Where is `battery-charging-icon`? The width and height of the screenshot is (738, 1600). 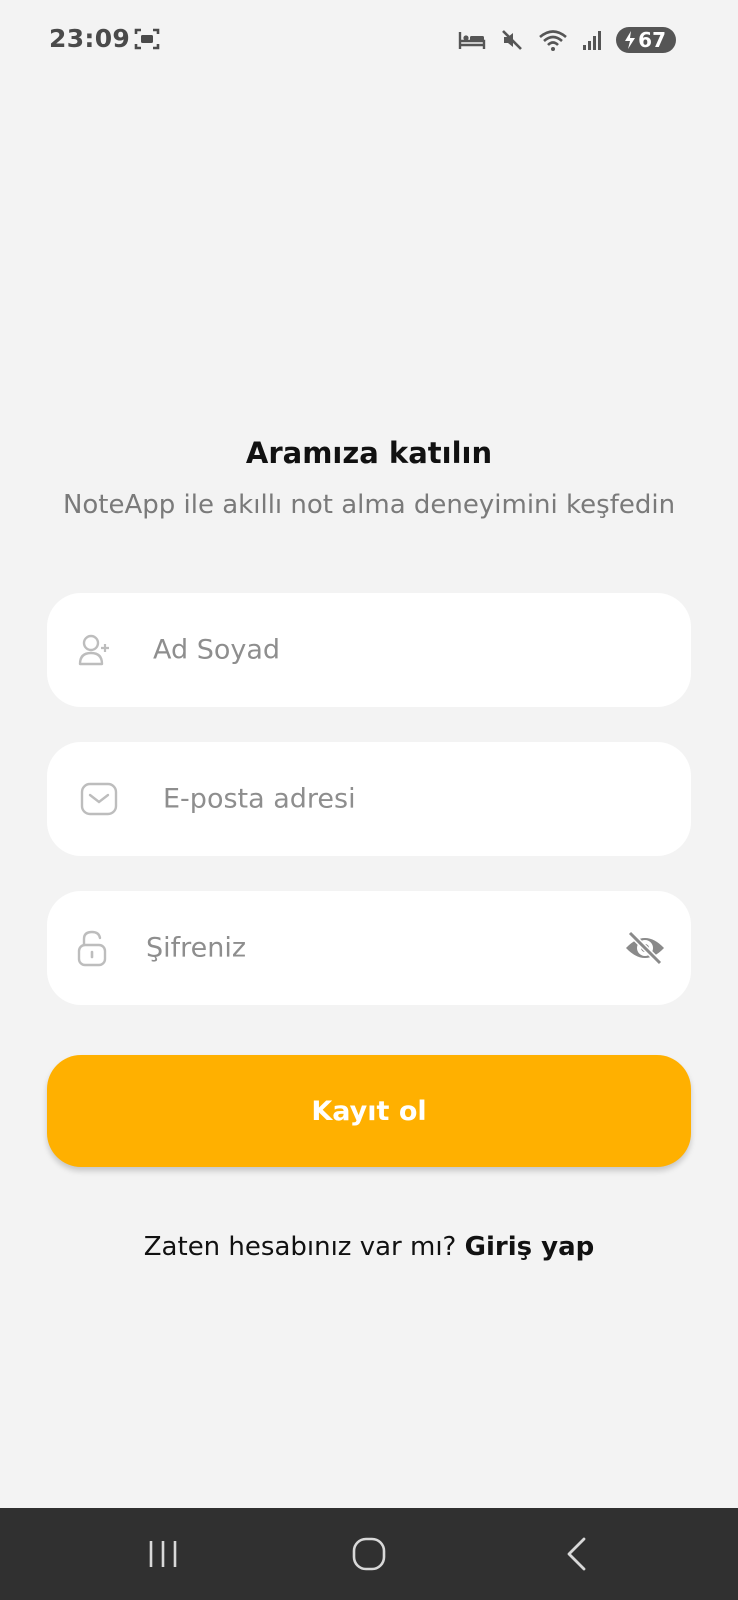
battery-charging-icon is located at coordinates (630, 40).